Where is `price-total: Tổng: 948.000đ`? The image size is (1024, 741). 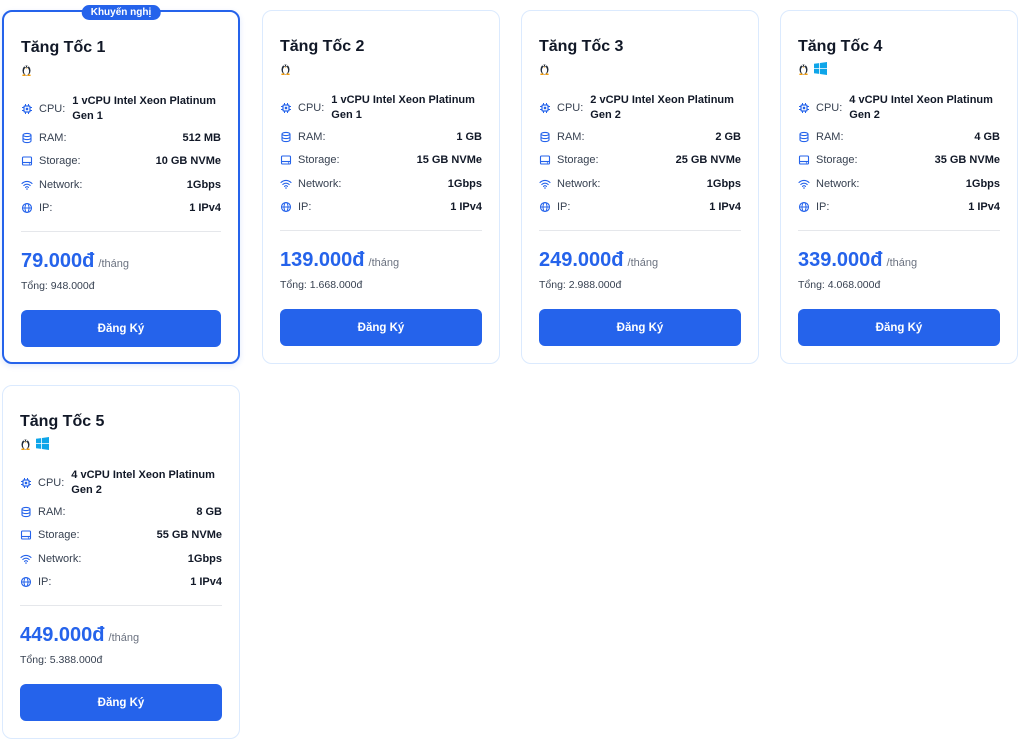
price-total: Tổng: 948.000đ is located at coordinates (58, 286).